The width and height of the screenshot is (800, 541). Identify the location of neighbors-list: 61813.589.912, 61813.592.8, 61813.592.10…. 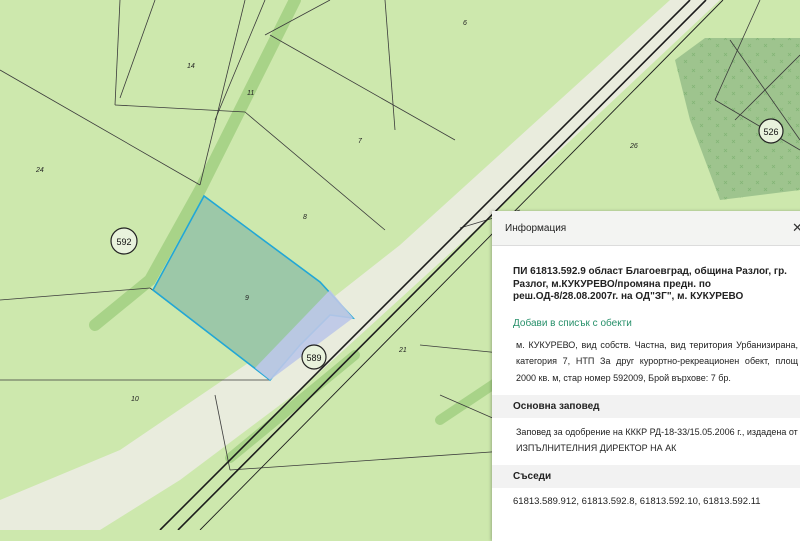
(637, 501).